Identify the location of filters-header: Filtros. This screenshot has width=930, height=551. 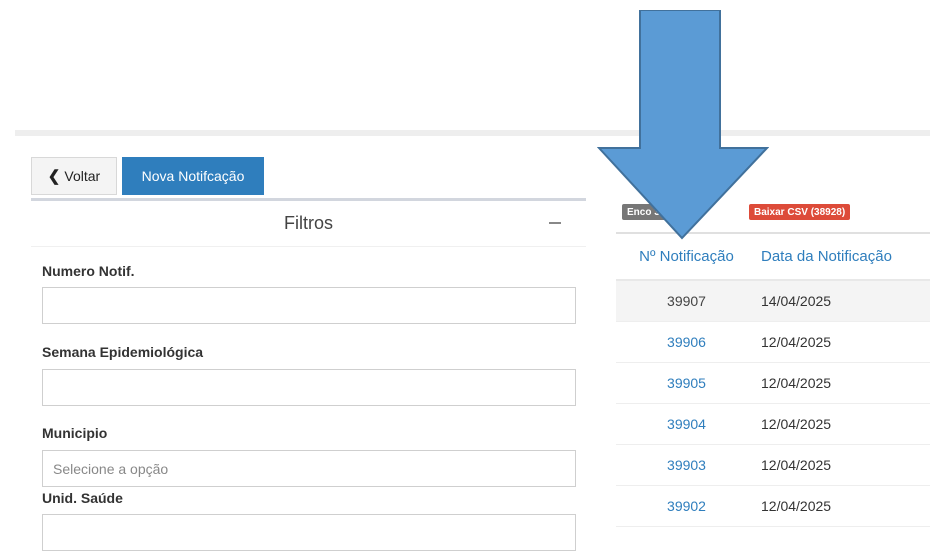
(308, 224).